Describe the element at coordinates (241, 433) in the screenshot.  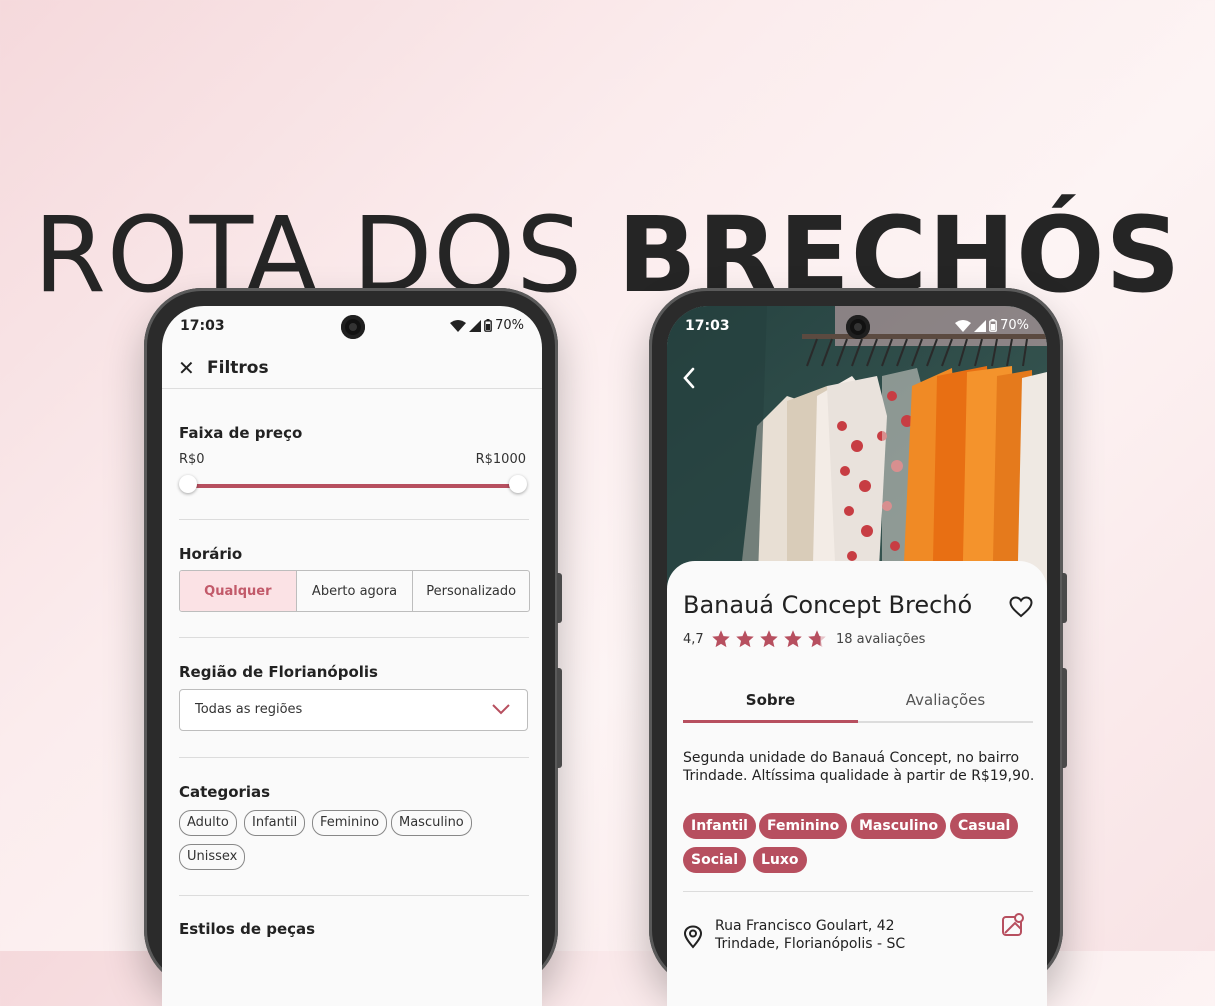
I see `price-range-label: Faixa de preço` at that location.